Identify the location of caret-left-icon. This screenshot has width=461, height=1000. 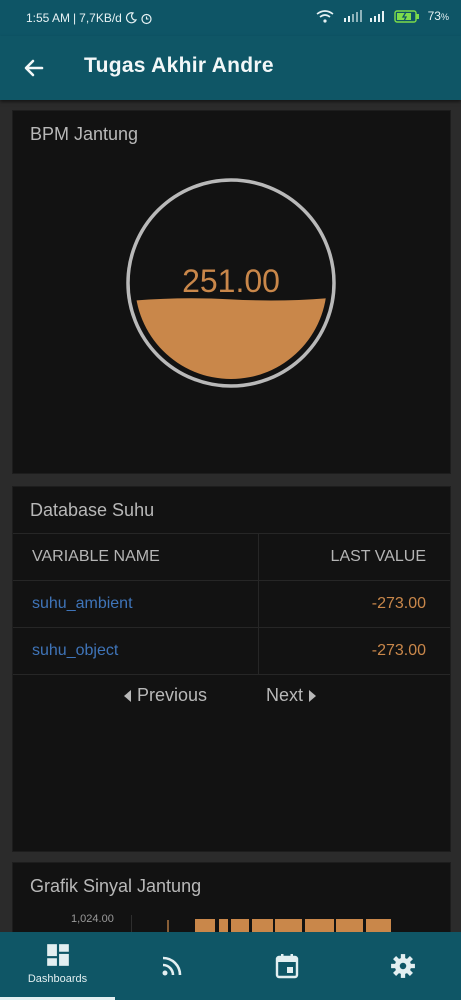
(127, 695).